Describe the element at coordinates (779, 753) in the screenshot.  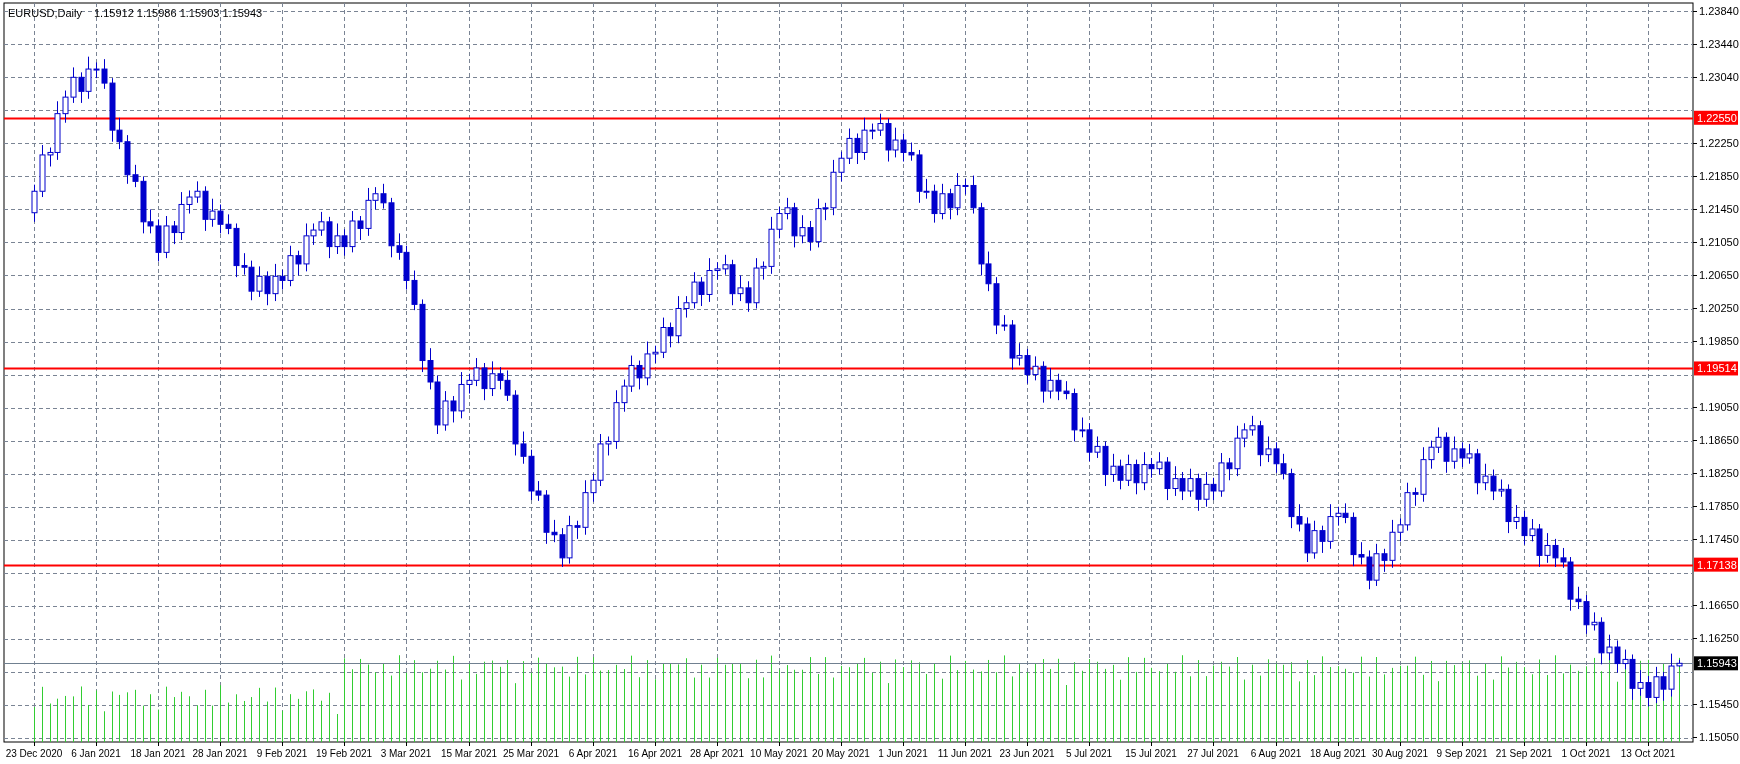
I see `date-tick-label: 10 May 2021` at that location.